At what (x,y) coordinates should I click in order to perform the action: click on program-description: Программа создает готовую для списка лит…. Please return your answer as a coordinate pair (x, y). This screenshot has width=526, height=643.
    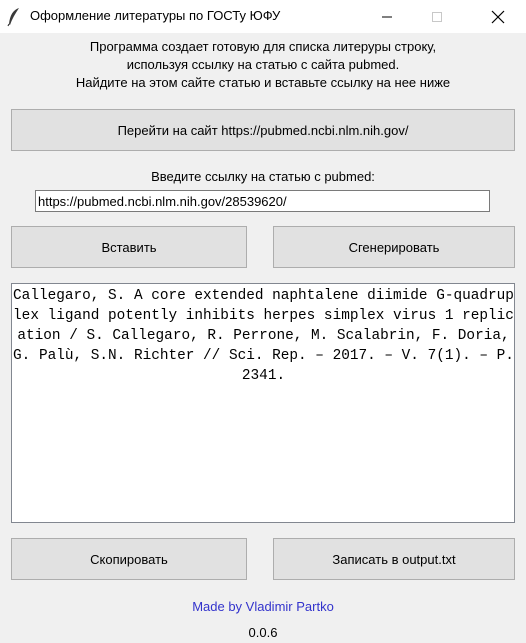
    Looking at the image, I should click on (263, 65).